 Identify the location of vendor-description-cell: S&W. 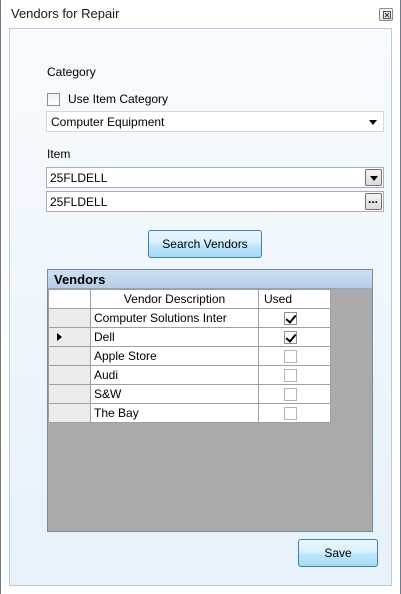
(174, 394).